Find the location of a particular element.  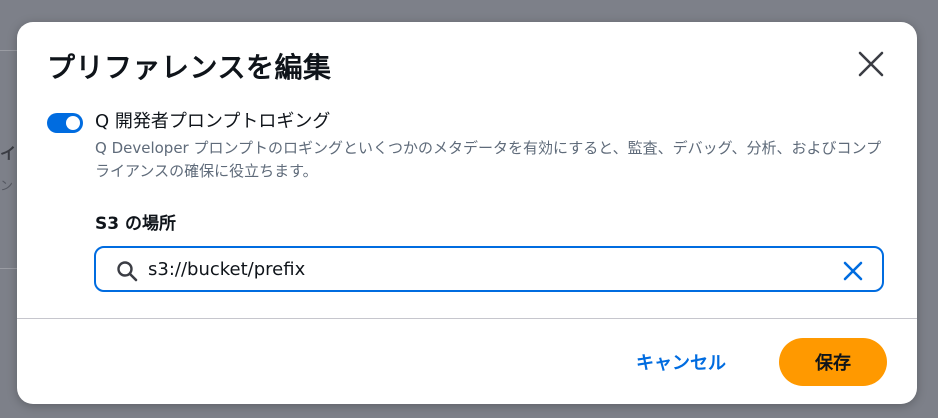

close-icon is located at coordinates (871, 64).